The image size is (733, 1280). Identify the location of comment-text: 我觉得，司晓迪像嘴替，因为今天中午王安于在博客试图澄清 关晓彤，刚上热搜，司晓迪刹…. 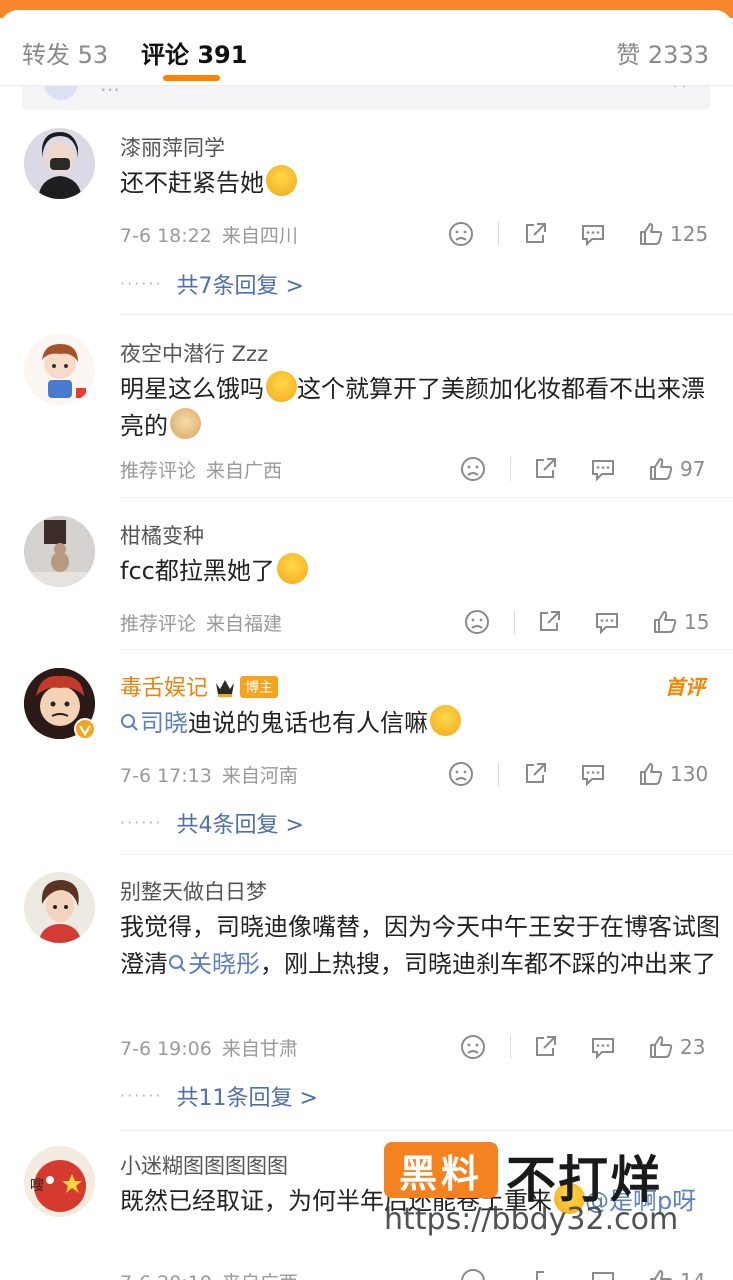
(420, 946).